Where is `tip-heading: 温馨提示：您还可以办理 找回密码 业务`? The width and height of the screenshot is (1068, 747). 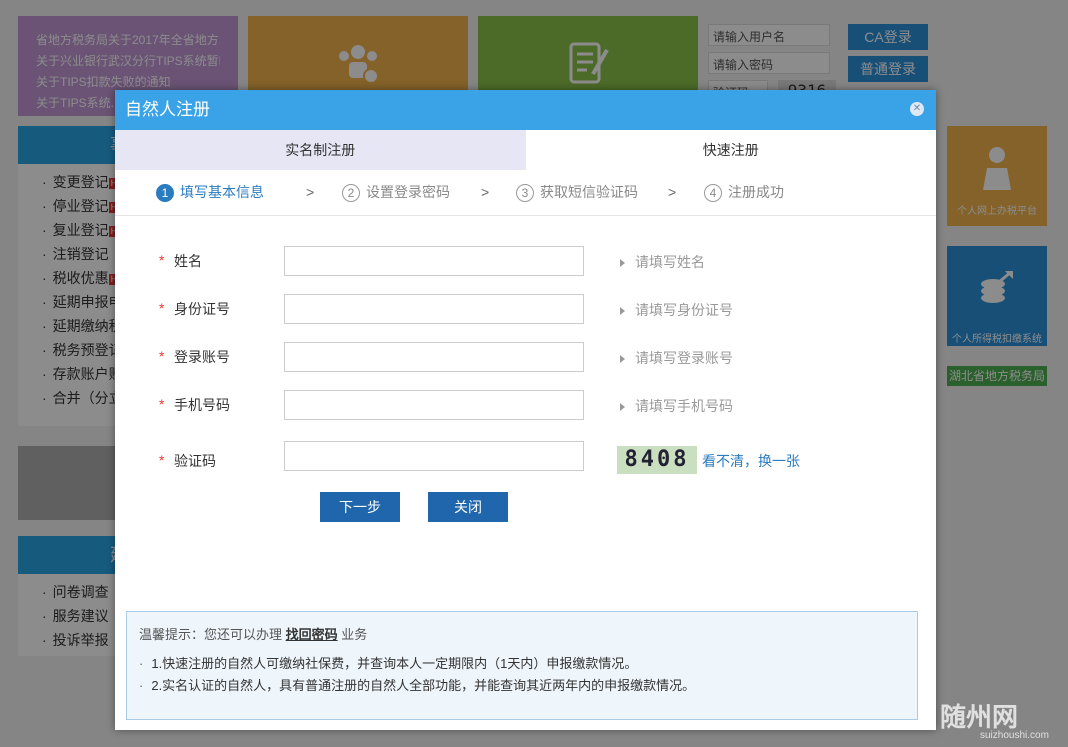
tip-heading: 温馨提示：您还可以办理 找回密码 业务 is located at coordinates (253, 634).